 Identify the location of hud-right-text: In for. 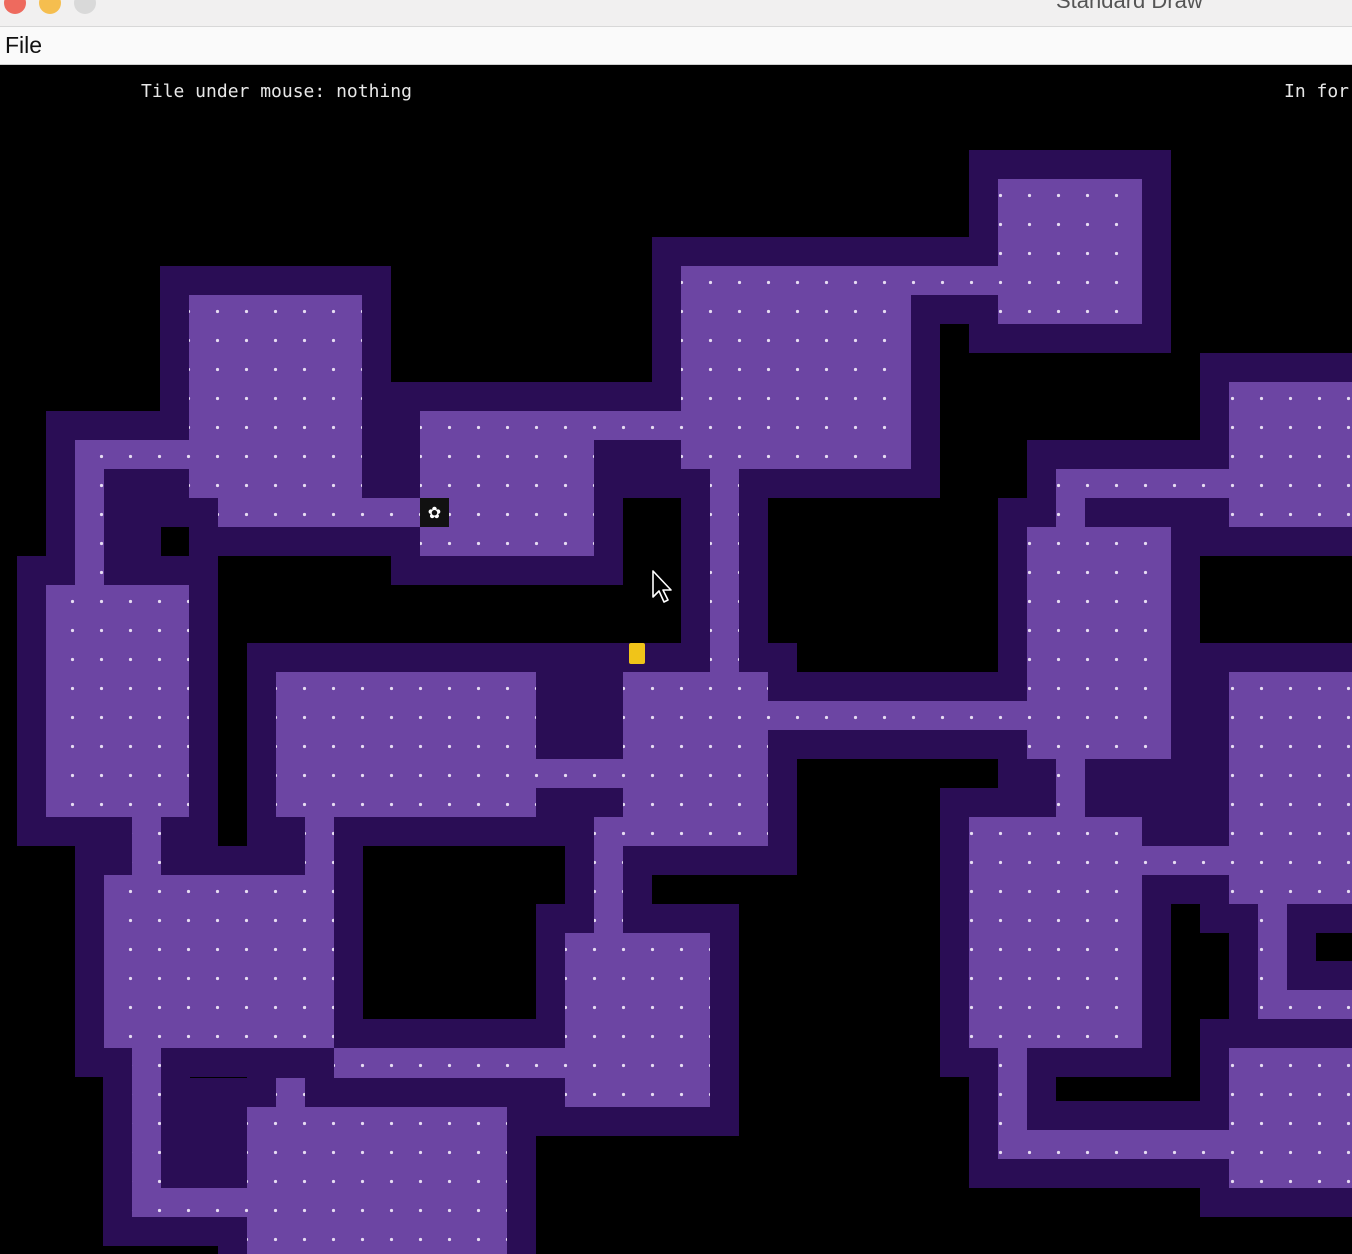
(1317, 91).